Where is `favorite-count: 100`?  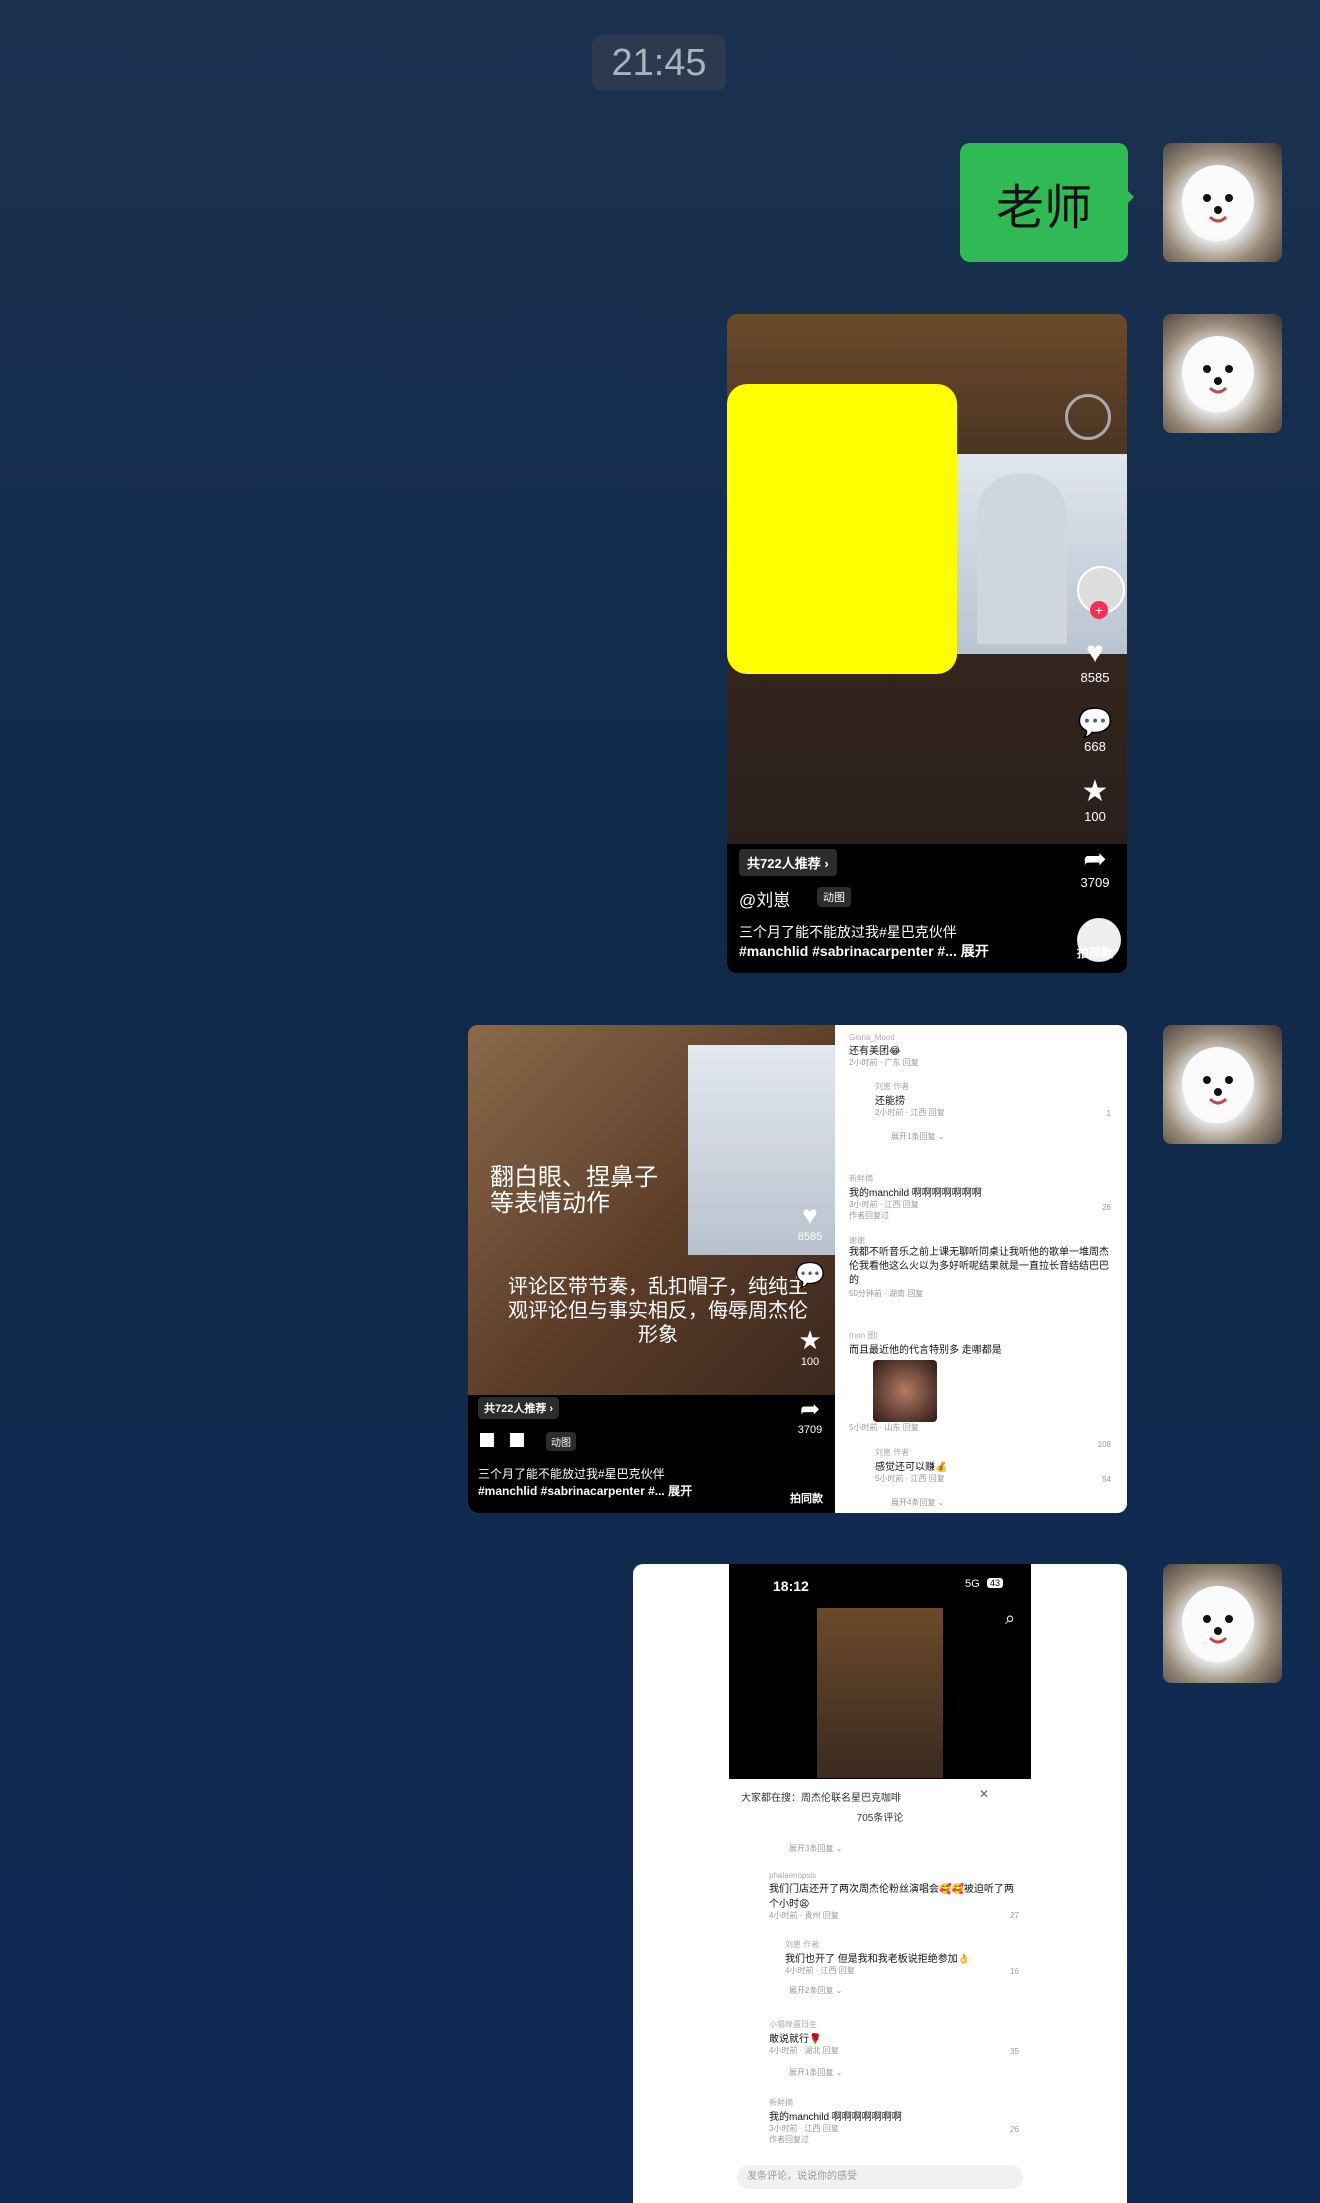 favorite-count: 100 is located at coordinates (1095, 816).